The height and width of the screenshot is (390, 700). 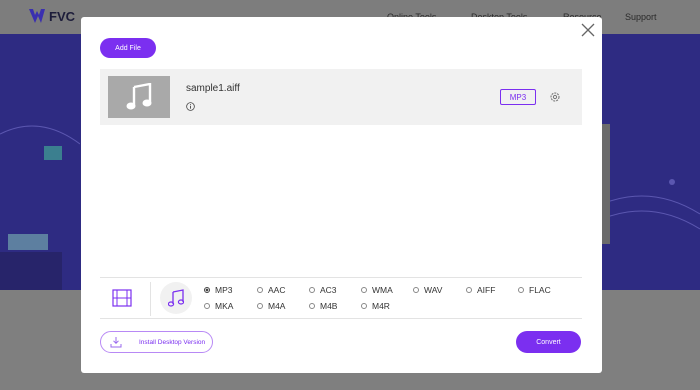 What do you see at coordinates (555, 97) in the screenshot?
I see `gear-icon` at bounding box center [555, 97].